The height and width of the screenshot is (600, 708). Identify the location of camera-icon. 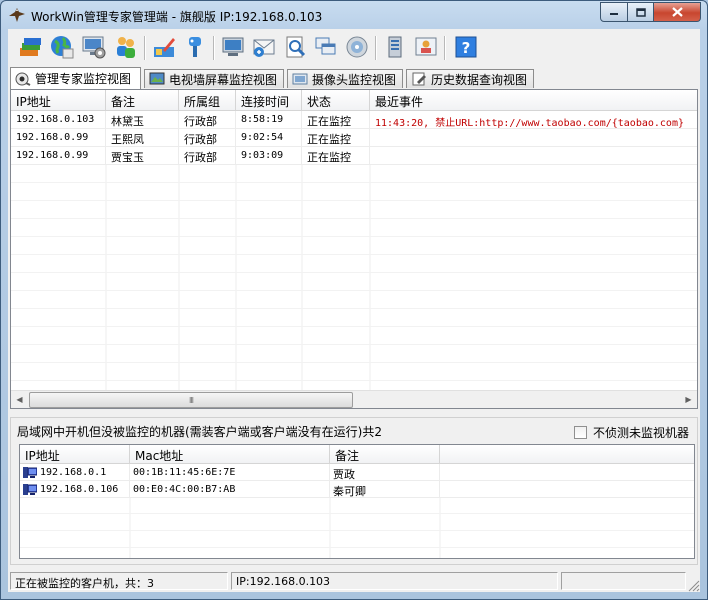
(300, 79).